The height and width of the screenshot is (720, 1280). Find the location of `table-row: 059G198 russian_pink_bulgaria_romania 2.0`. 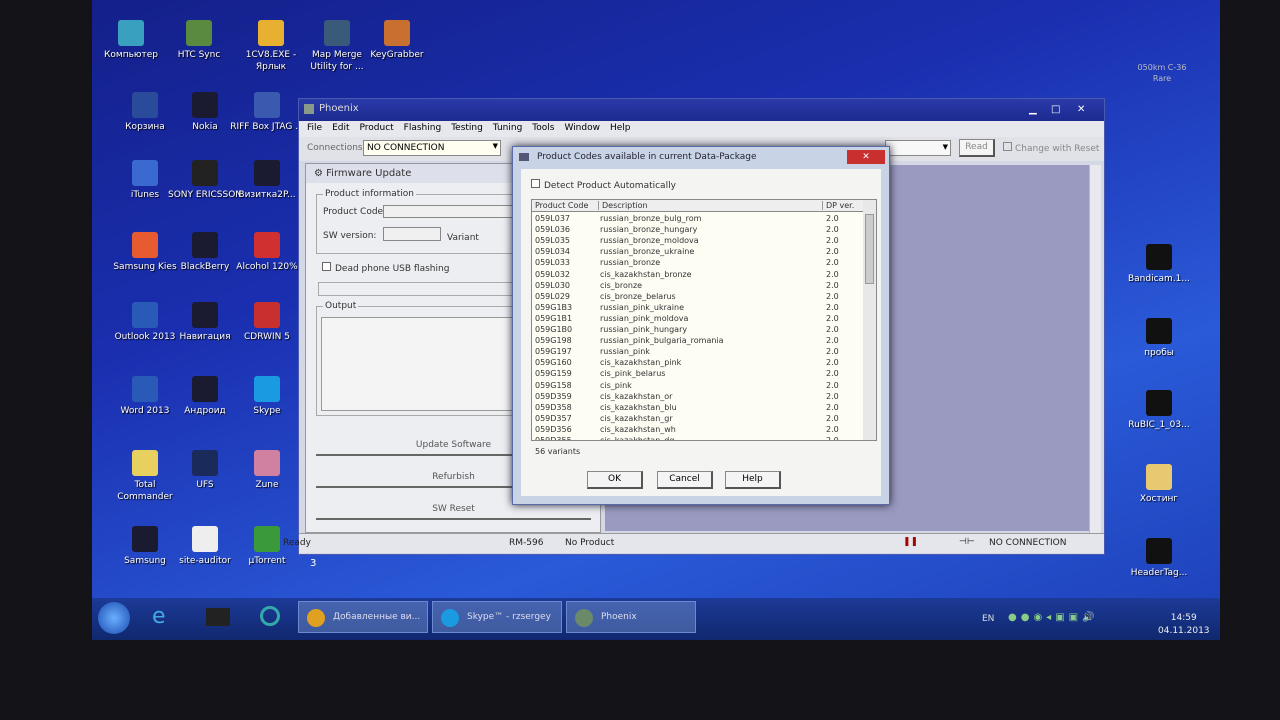

table-row: 059G198 russian_pink_bulgaria_romania 2.0 is located at coordinates (697, 341).